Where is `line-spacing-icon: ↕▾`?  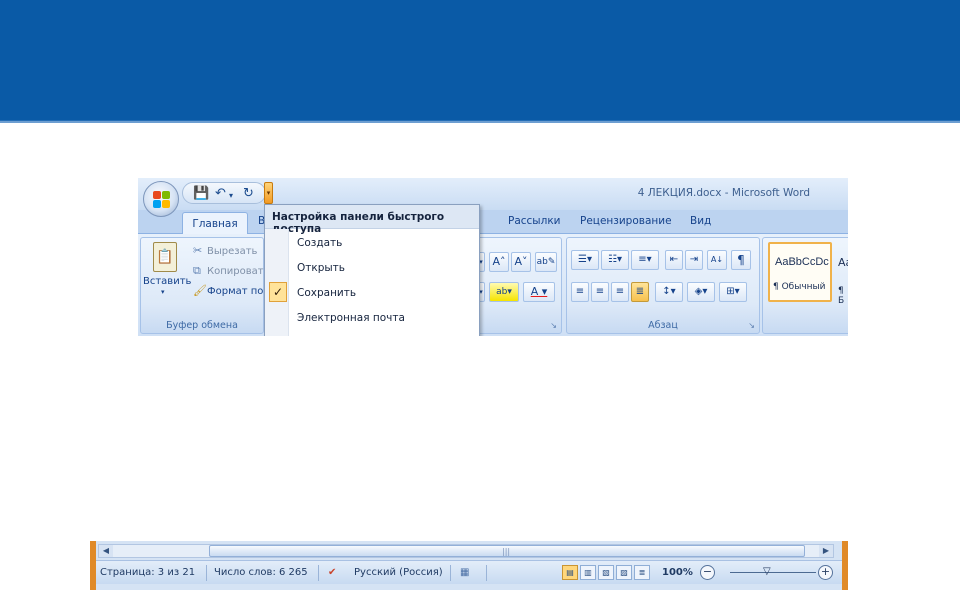 line-spacing-icon: ↕▾ is located at coordinates (669, 292).